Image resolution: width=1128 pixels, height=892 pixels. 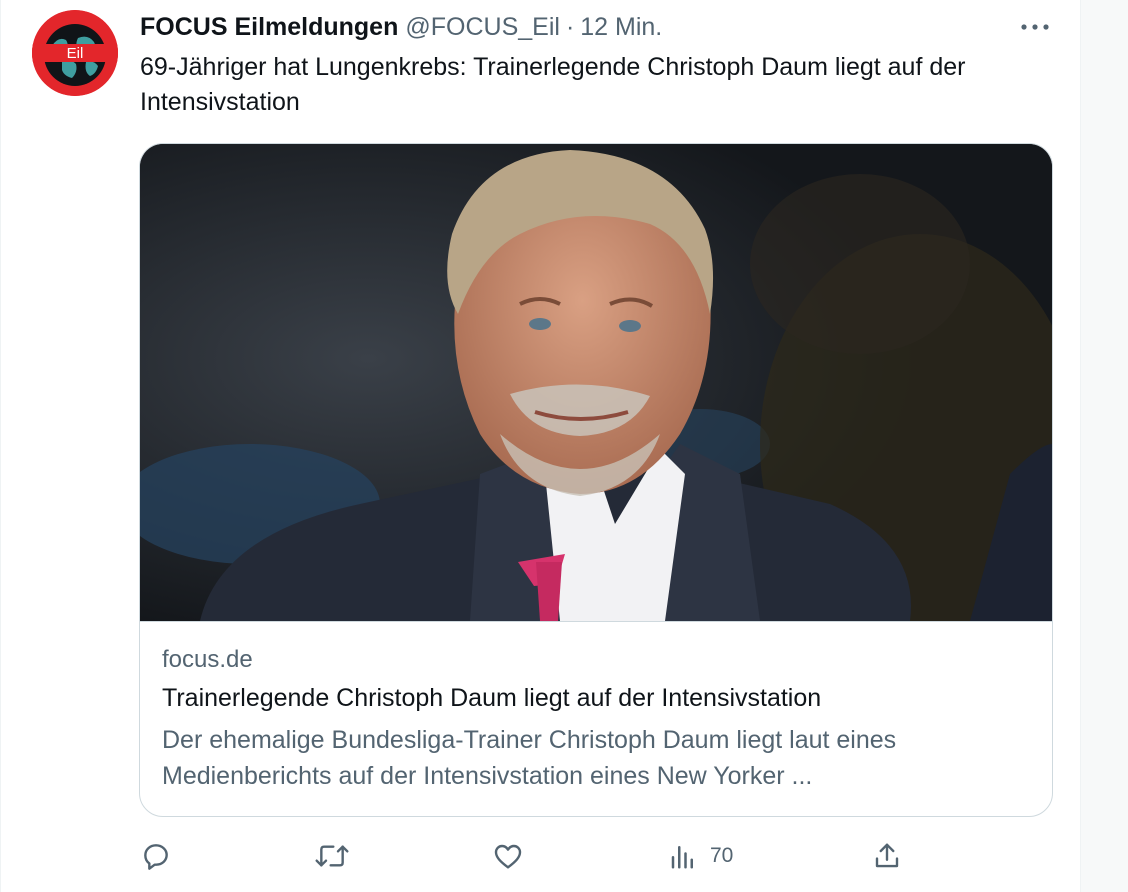 I want to click on reply-icon, so click(x=156, y=856).